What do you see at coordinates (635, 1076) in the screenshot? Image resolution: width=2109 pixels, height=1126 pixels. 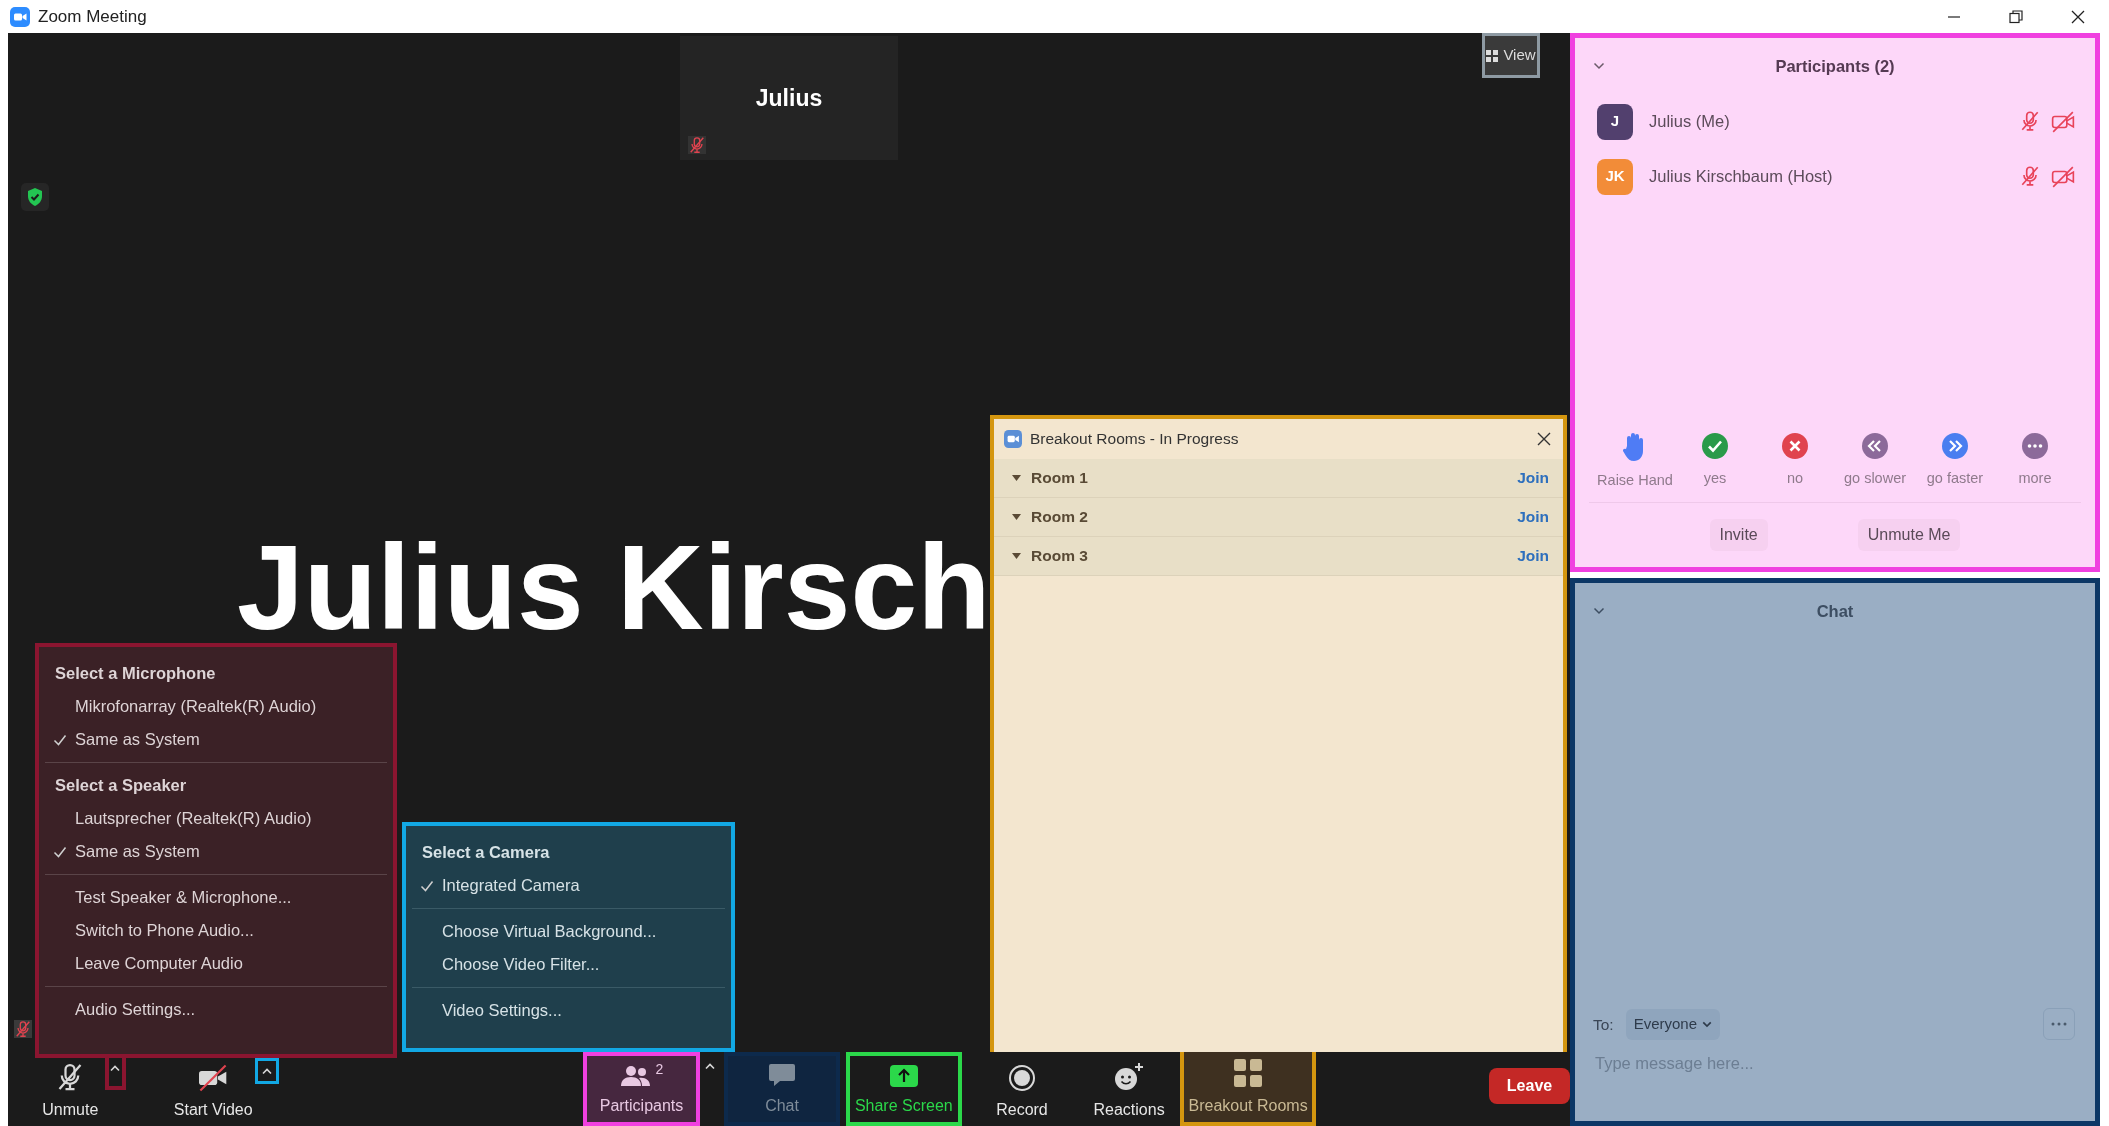 I see `people-icon` at bounding box center [635, 1076].